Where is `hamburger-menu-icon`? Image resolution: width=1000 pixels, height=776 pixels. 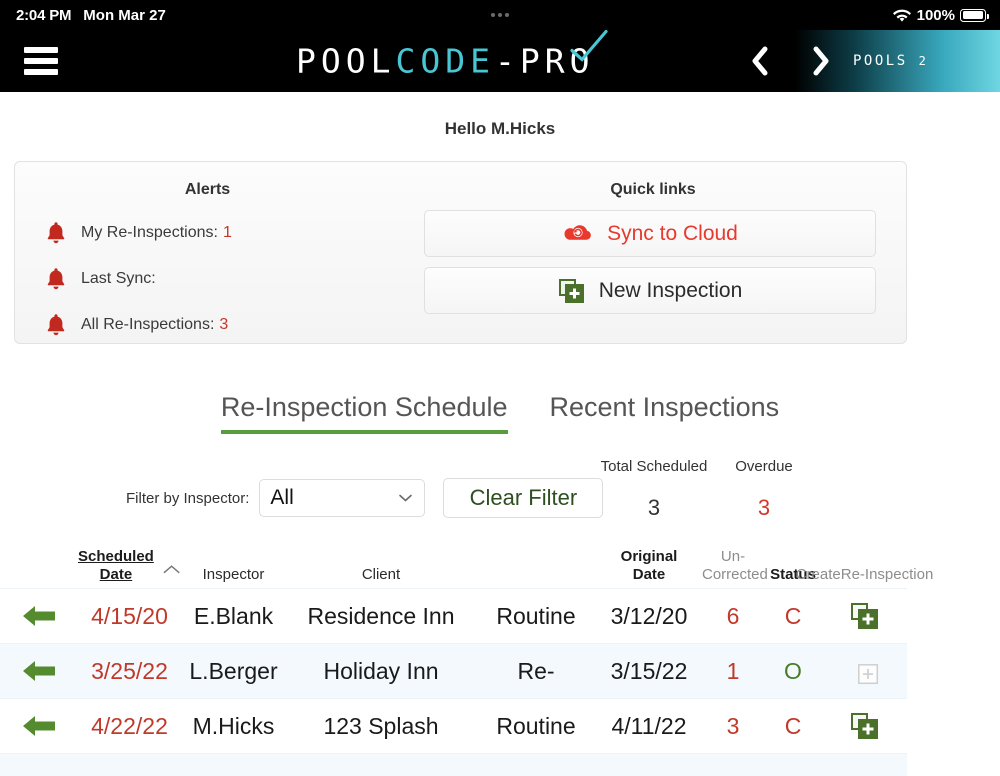
hamburger-menu-icon is located at coordinates (41, 61).